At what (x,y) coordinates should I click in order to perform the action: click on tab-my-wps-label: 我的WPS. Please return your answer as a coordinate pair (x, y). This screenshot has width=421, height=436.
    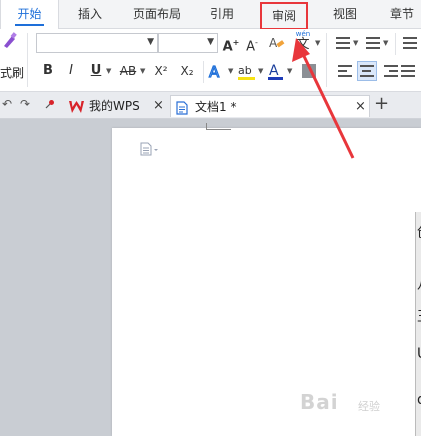
    Looking at the image, I should click on (114, 106).